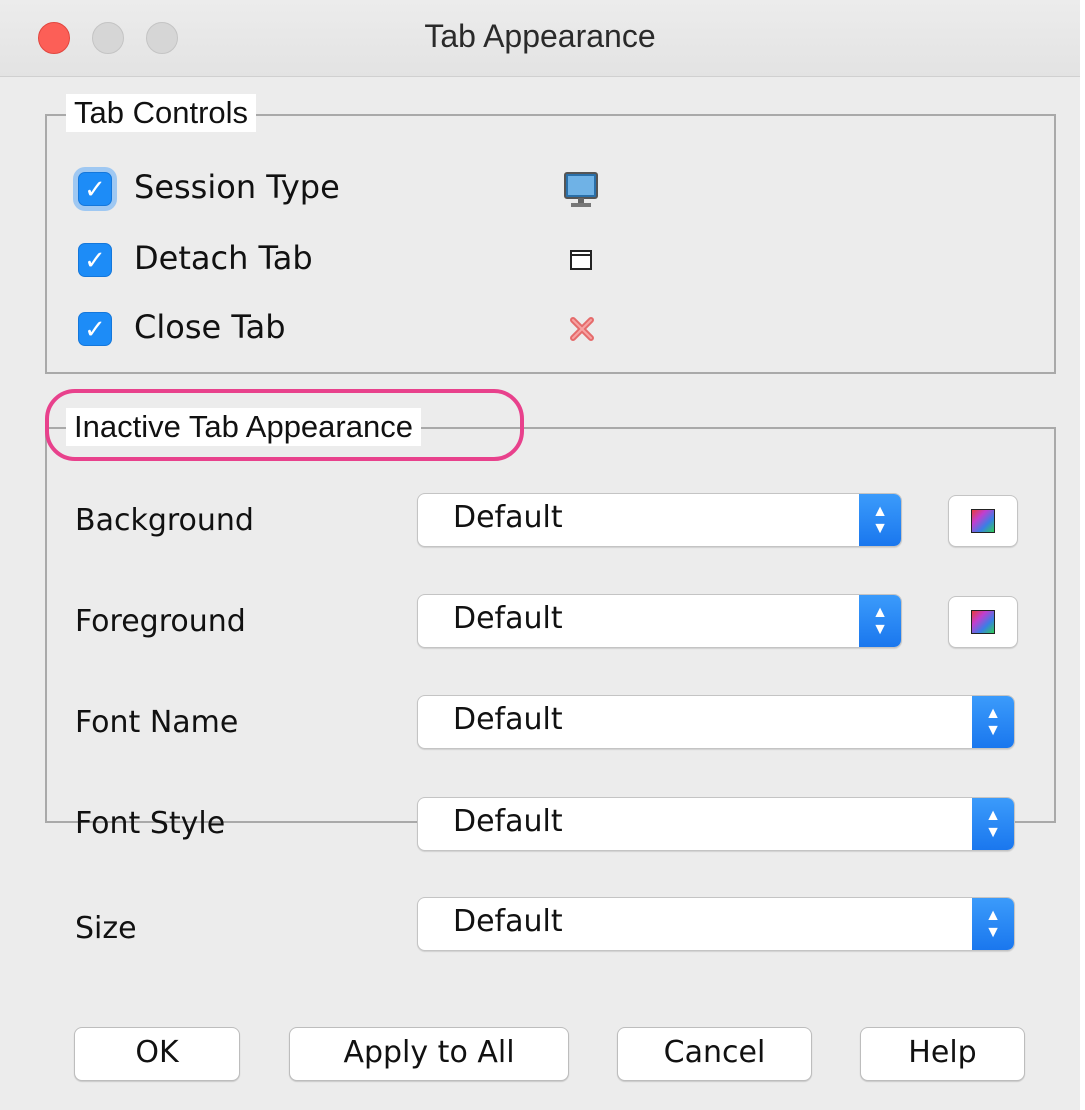  I want to click on size-select-value: Default, so click(508, 921).